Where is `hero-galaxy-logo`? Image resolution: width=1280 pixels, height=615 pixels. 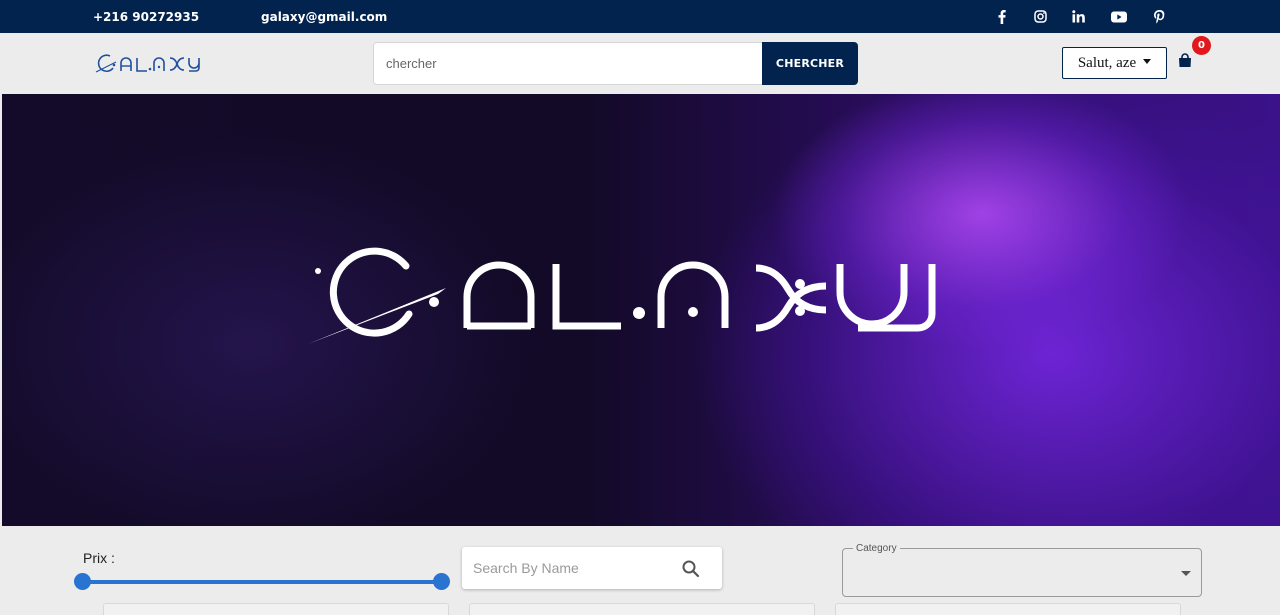
hero-galaxy-logo is located at coordinates (622, 295).